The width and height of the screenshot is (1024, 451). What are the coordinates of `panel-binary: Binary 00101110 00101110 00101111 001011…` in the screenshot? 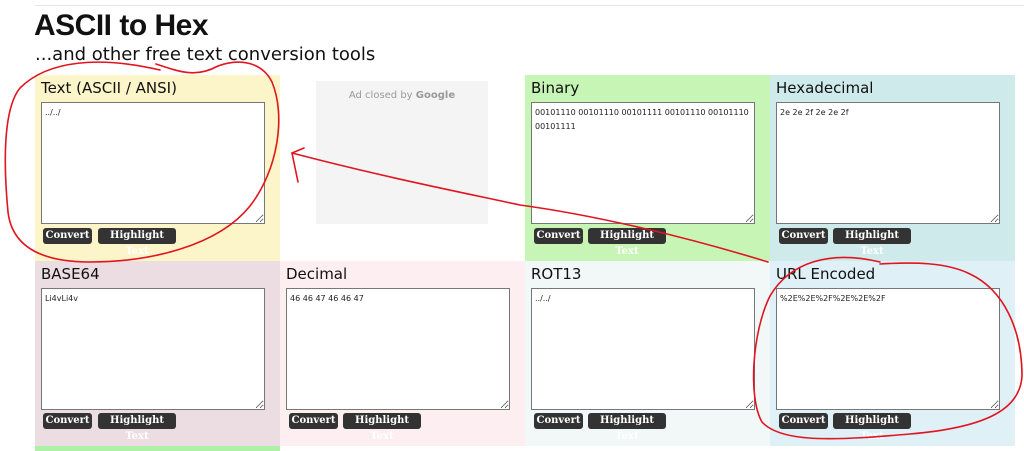 It's located at (647, 168).